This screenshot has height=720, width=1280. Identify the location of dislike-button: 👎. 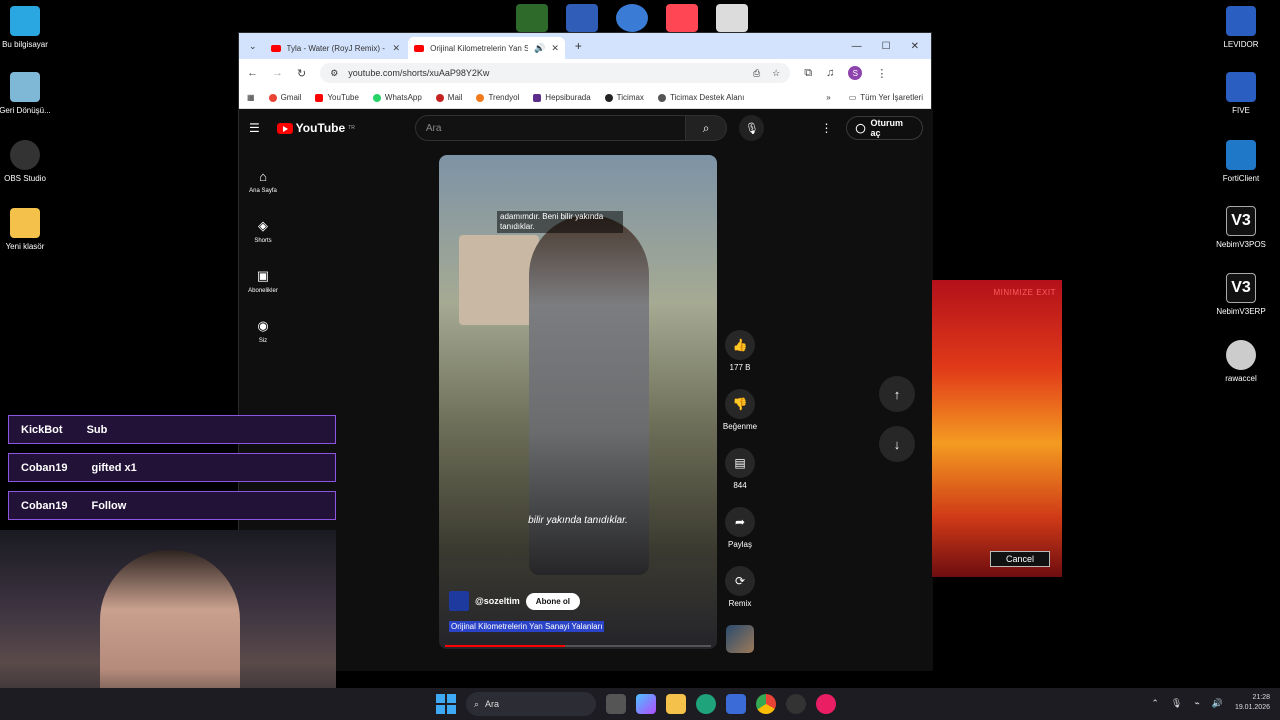
(740, 404).